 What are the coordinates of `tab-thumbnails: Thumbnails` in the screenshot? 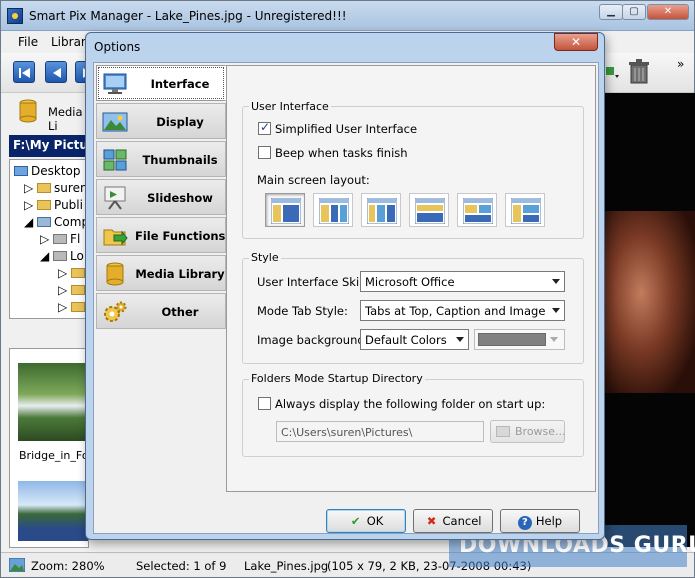 It's located at (161, 159).